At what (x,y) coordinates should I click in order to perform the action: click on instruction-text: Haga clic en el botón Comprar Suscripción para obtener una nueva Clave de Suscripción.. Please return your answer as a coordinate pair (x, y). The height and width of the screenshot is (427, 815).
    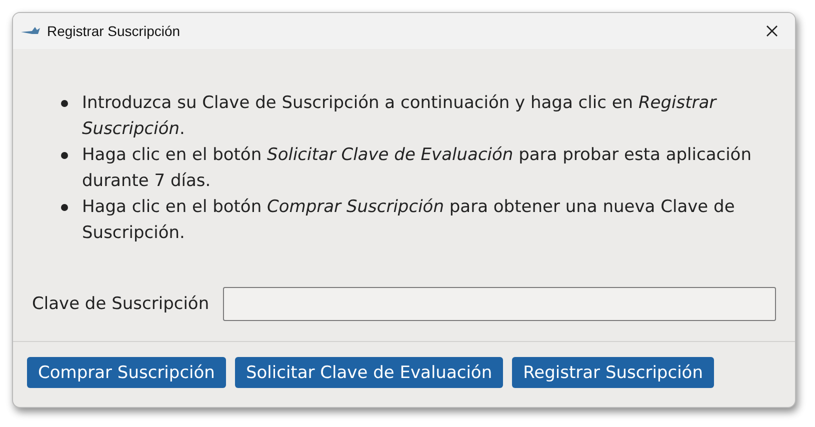
    Looking at the image, I should click on (409, 220).